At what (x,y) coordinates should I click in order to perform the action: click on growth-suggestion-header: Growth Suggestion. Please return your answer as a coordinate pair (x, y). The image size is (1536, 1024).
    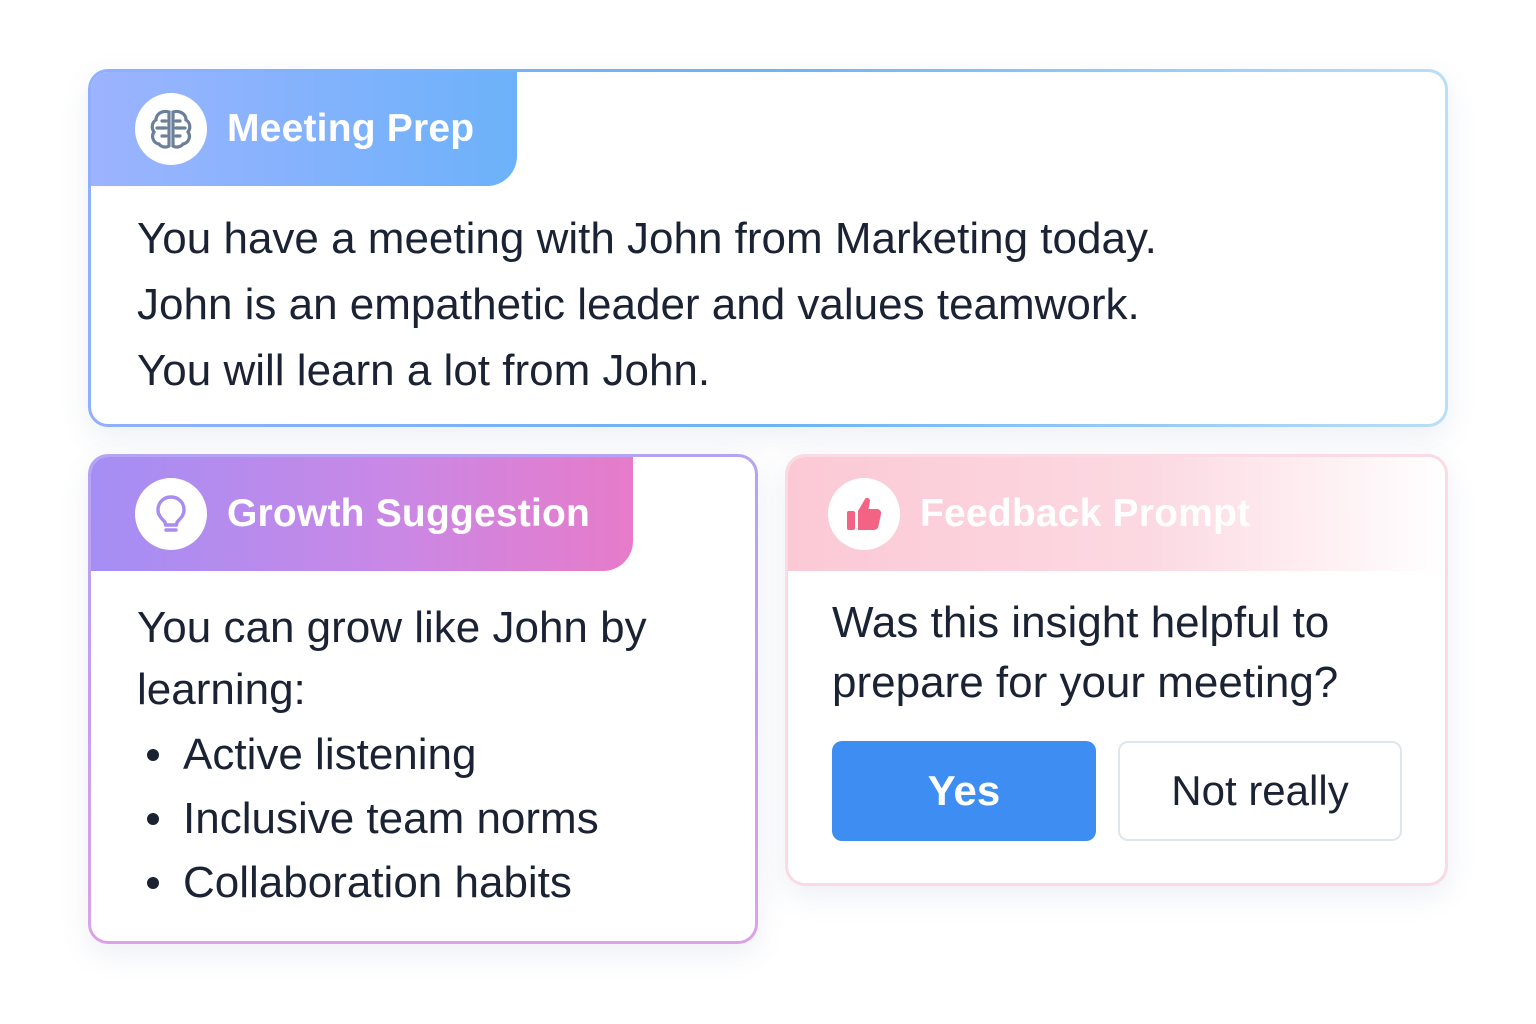
    Looking at the image, I should click on (362, 514).